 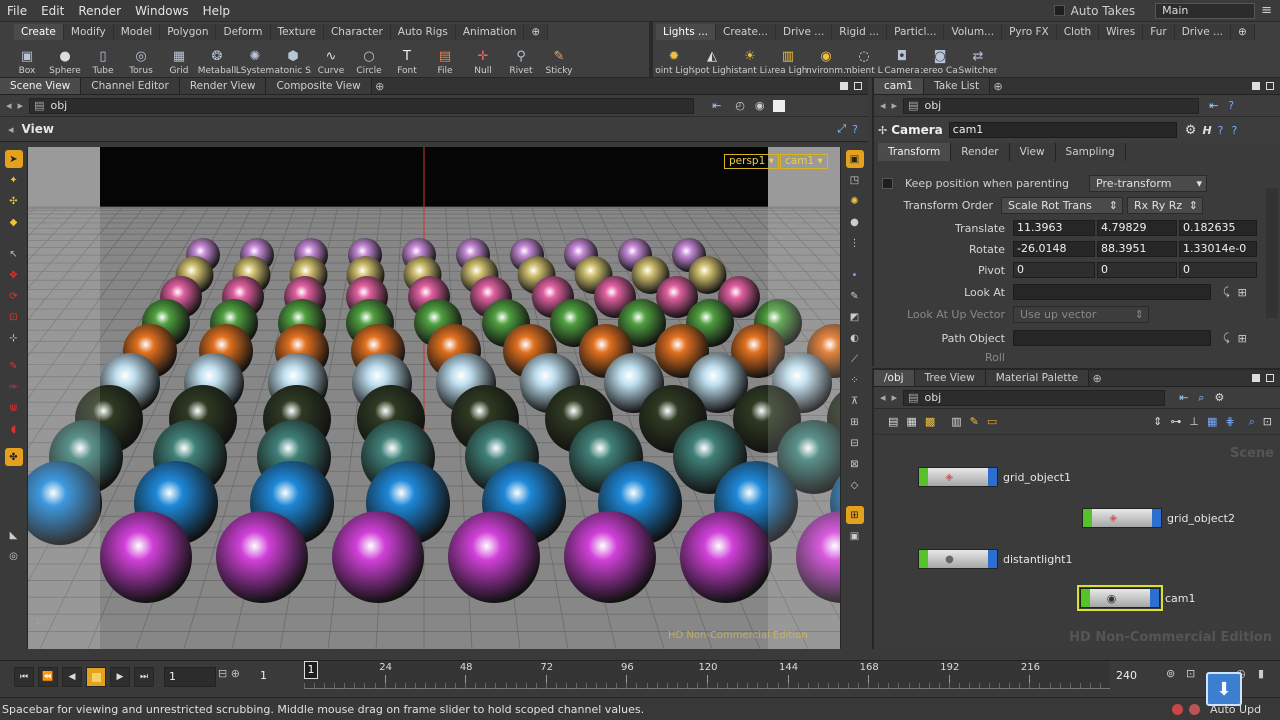 I want to click on subtab-view: View, so click(x=1032, y=152).